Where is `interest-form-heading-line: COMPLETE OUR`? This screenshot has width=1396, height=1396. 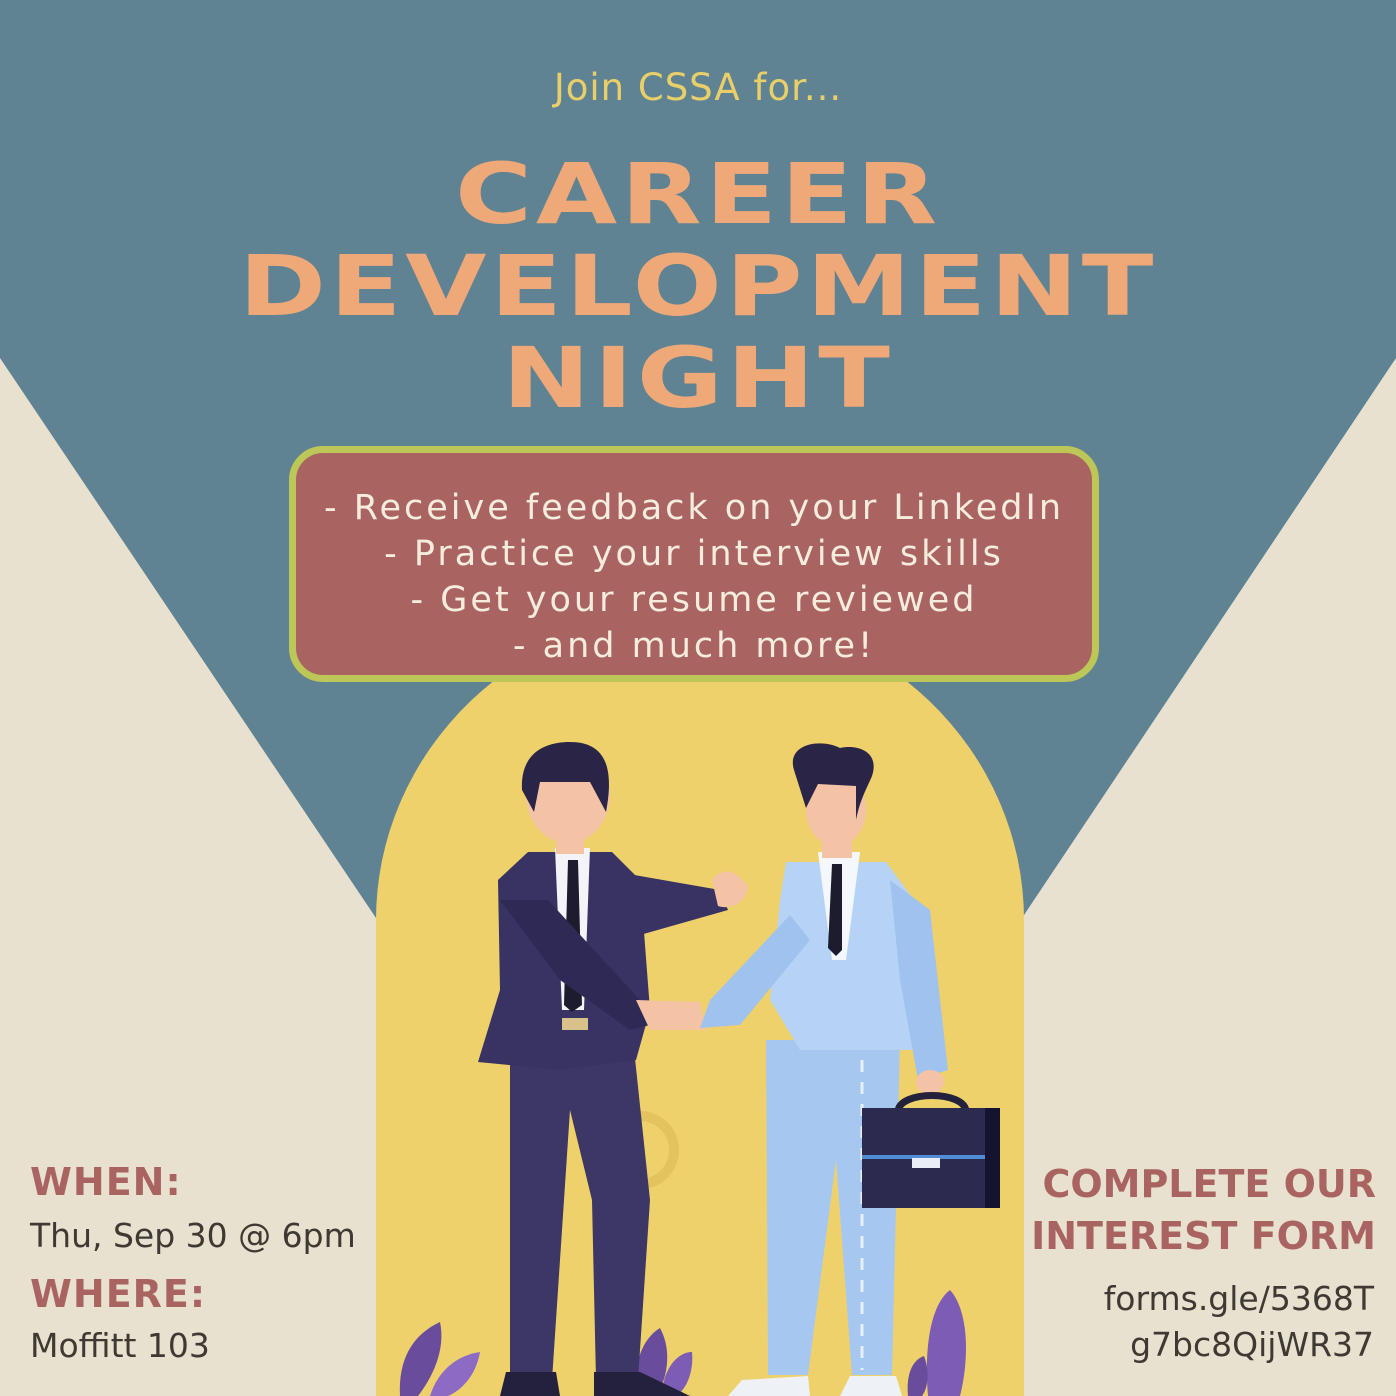 interest-form-heading-line: COMPLETE OUR is located at coordinates (1209, 1184).